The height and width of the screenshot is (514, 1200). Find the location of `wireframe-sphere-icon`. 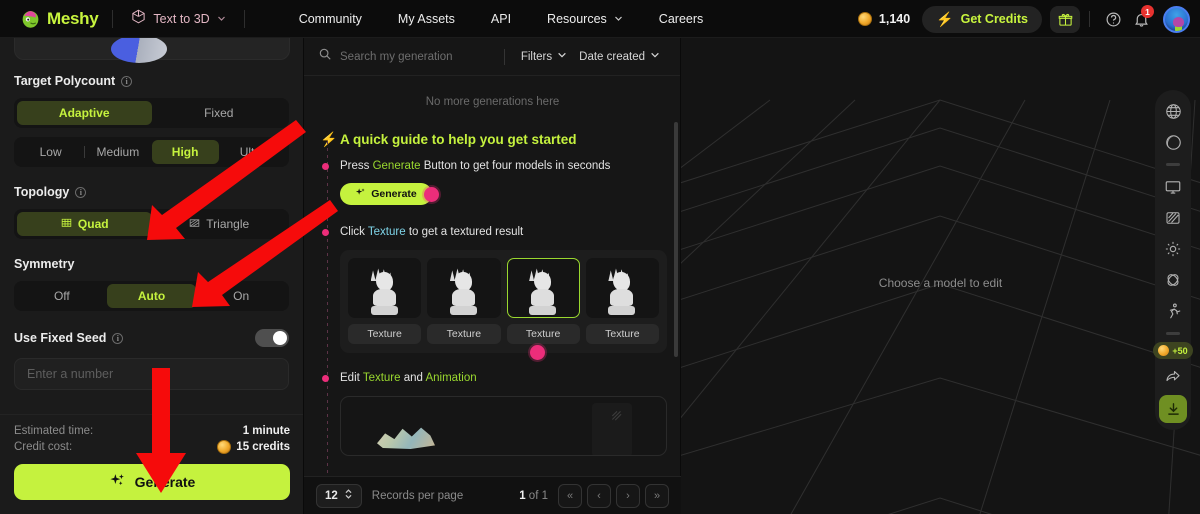

wireframe-sphere-icon is located at coordinates (1173, 111).